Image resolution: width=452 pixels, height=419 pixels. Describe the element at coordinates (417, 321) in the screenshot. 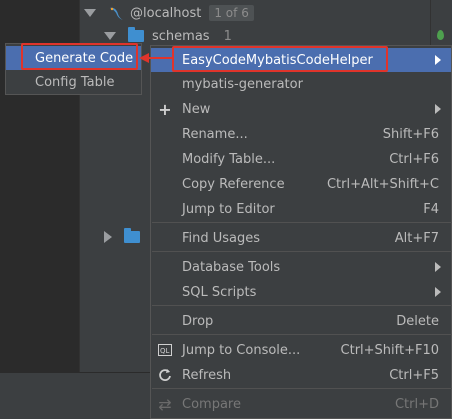

I see `menu-item-shortcut: Delete` at that location.